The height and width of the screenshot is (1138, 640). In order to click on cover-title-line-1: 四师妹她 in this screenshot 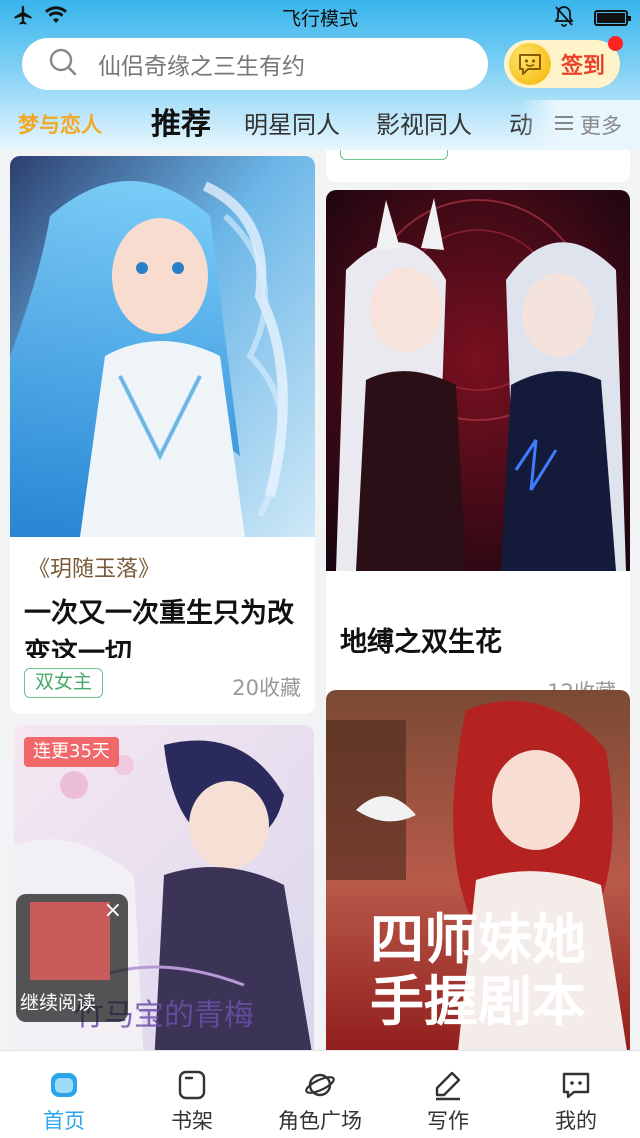, I will do `click(478, 940)`.